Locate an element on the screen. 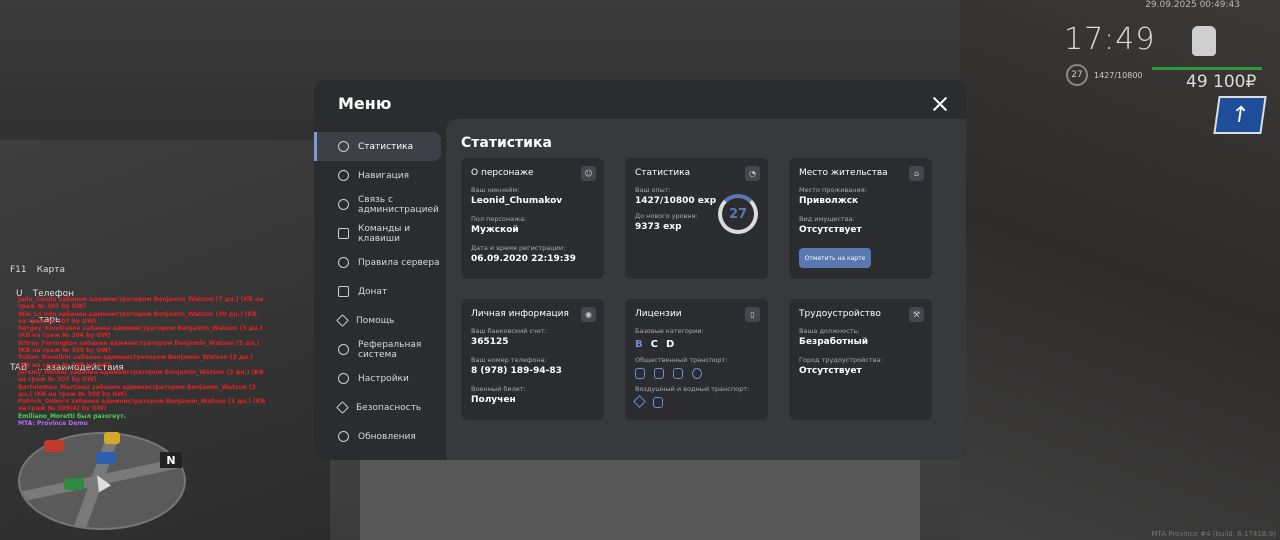 This screenshot has width=1280, height=540. close-icon is located at coordinates (940, 104).